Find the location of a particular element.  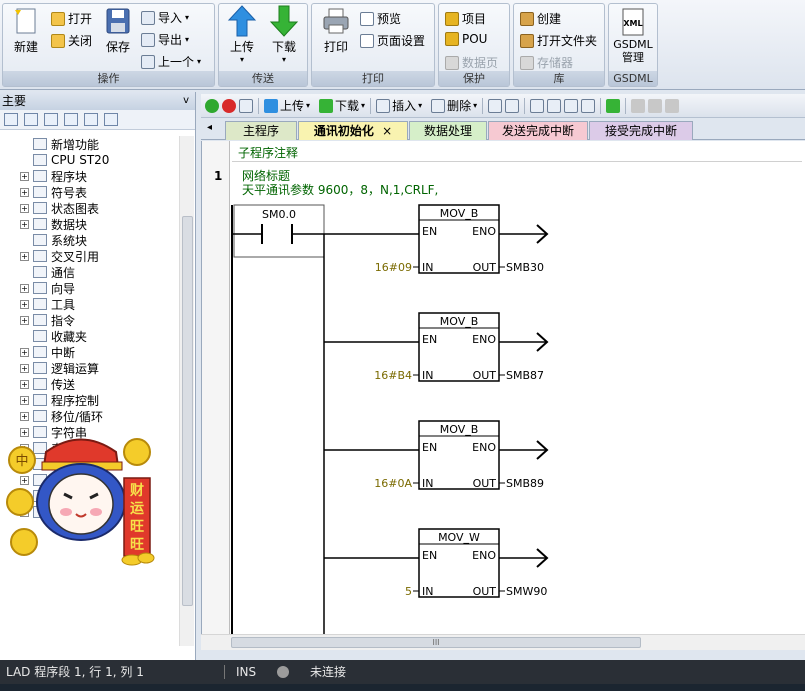

memory-button: 存储器 is located at coordinates (546, 62).